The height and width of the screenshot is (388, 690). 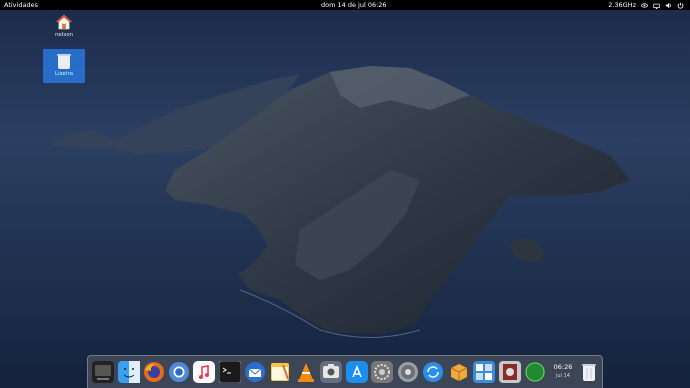 What do you see at coordinates (510, 372) in the screenshot?
I see `media-icon` at bounding box center [510, 372].